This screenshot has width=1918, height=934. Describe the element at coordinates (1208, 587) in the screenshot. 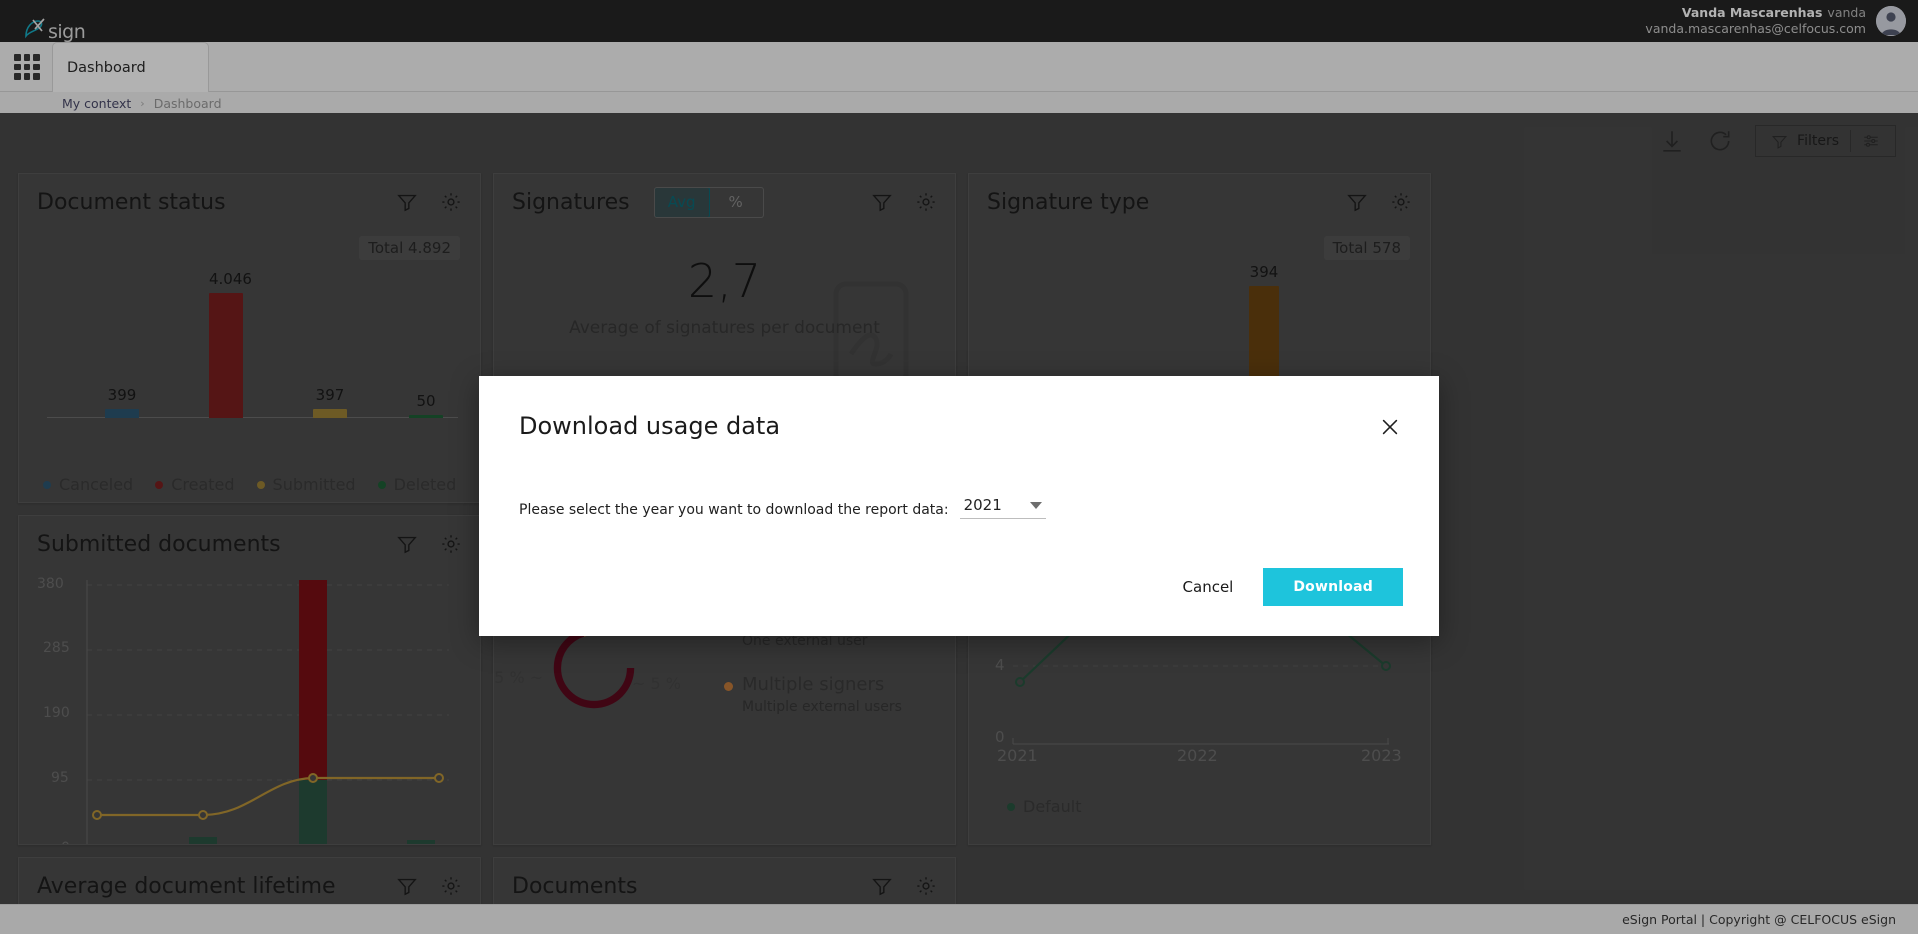

I see `cancel-button: Cancel` at that location.